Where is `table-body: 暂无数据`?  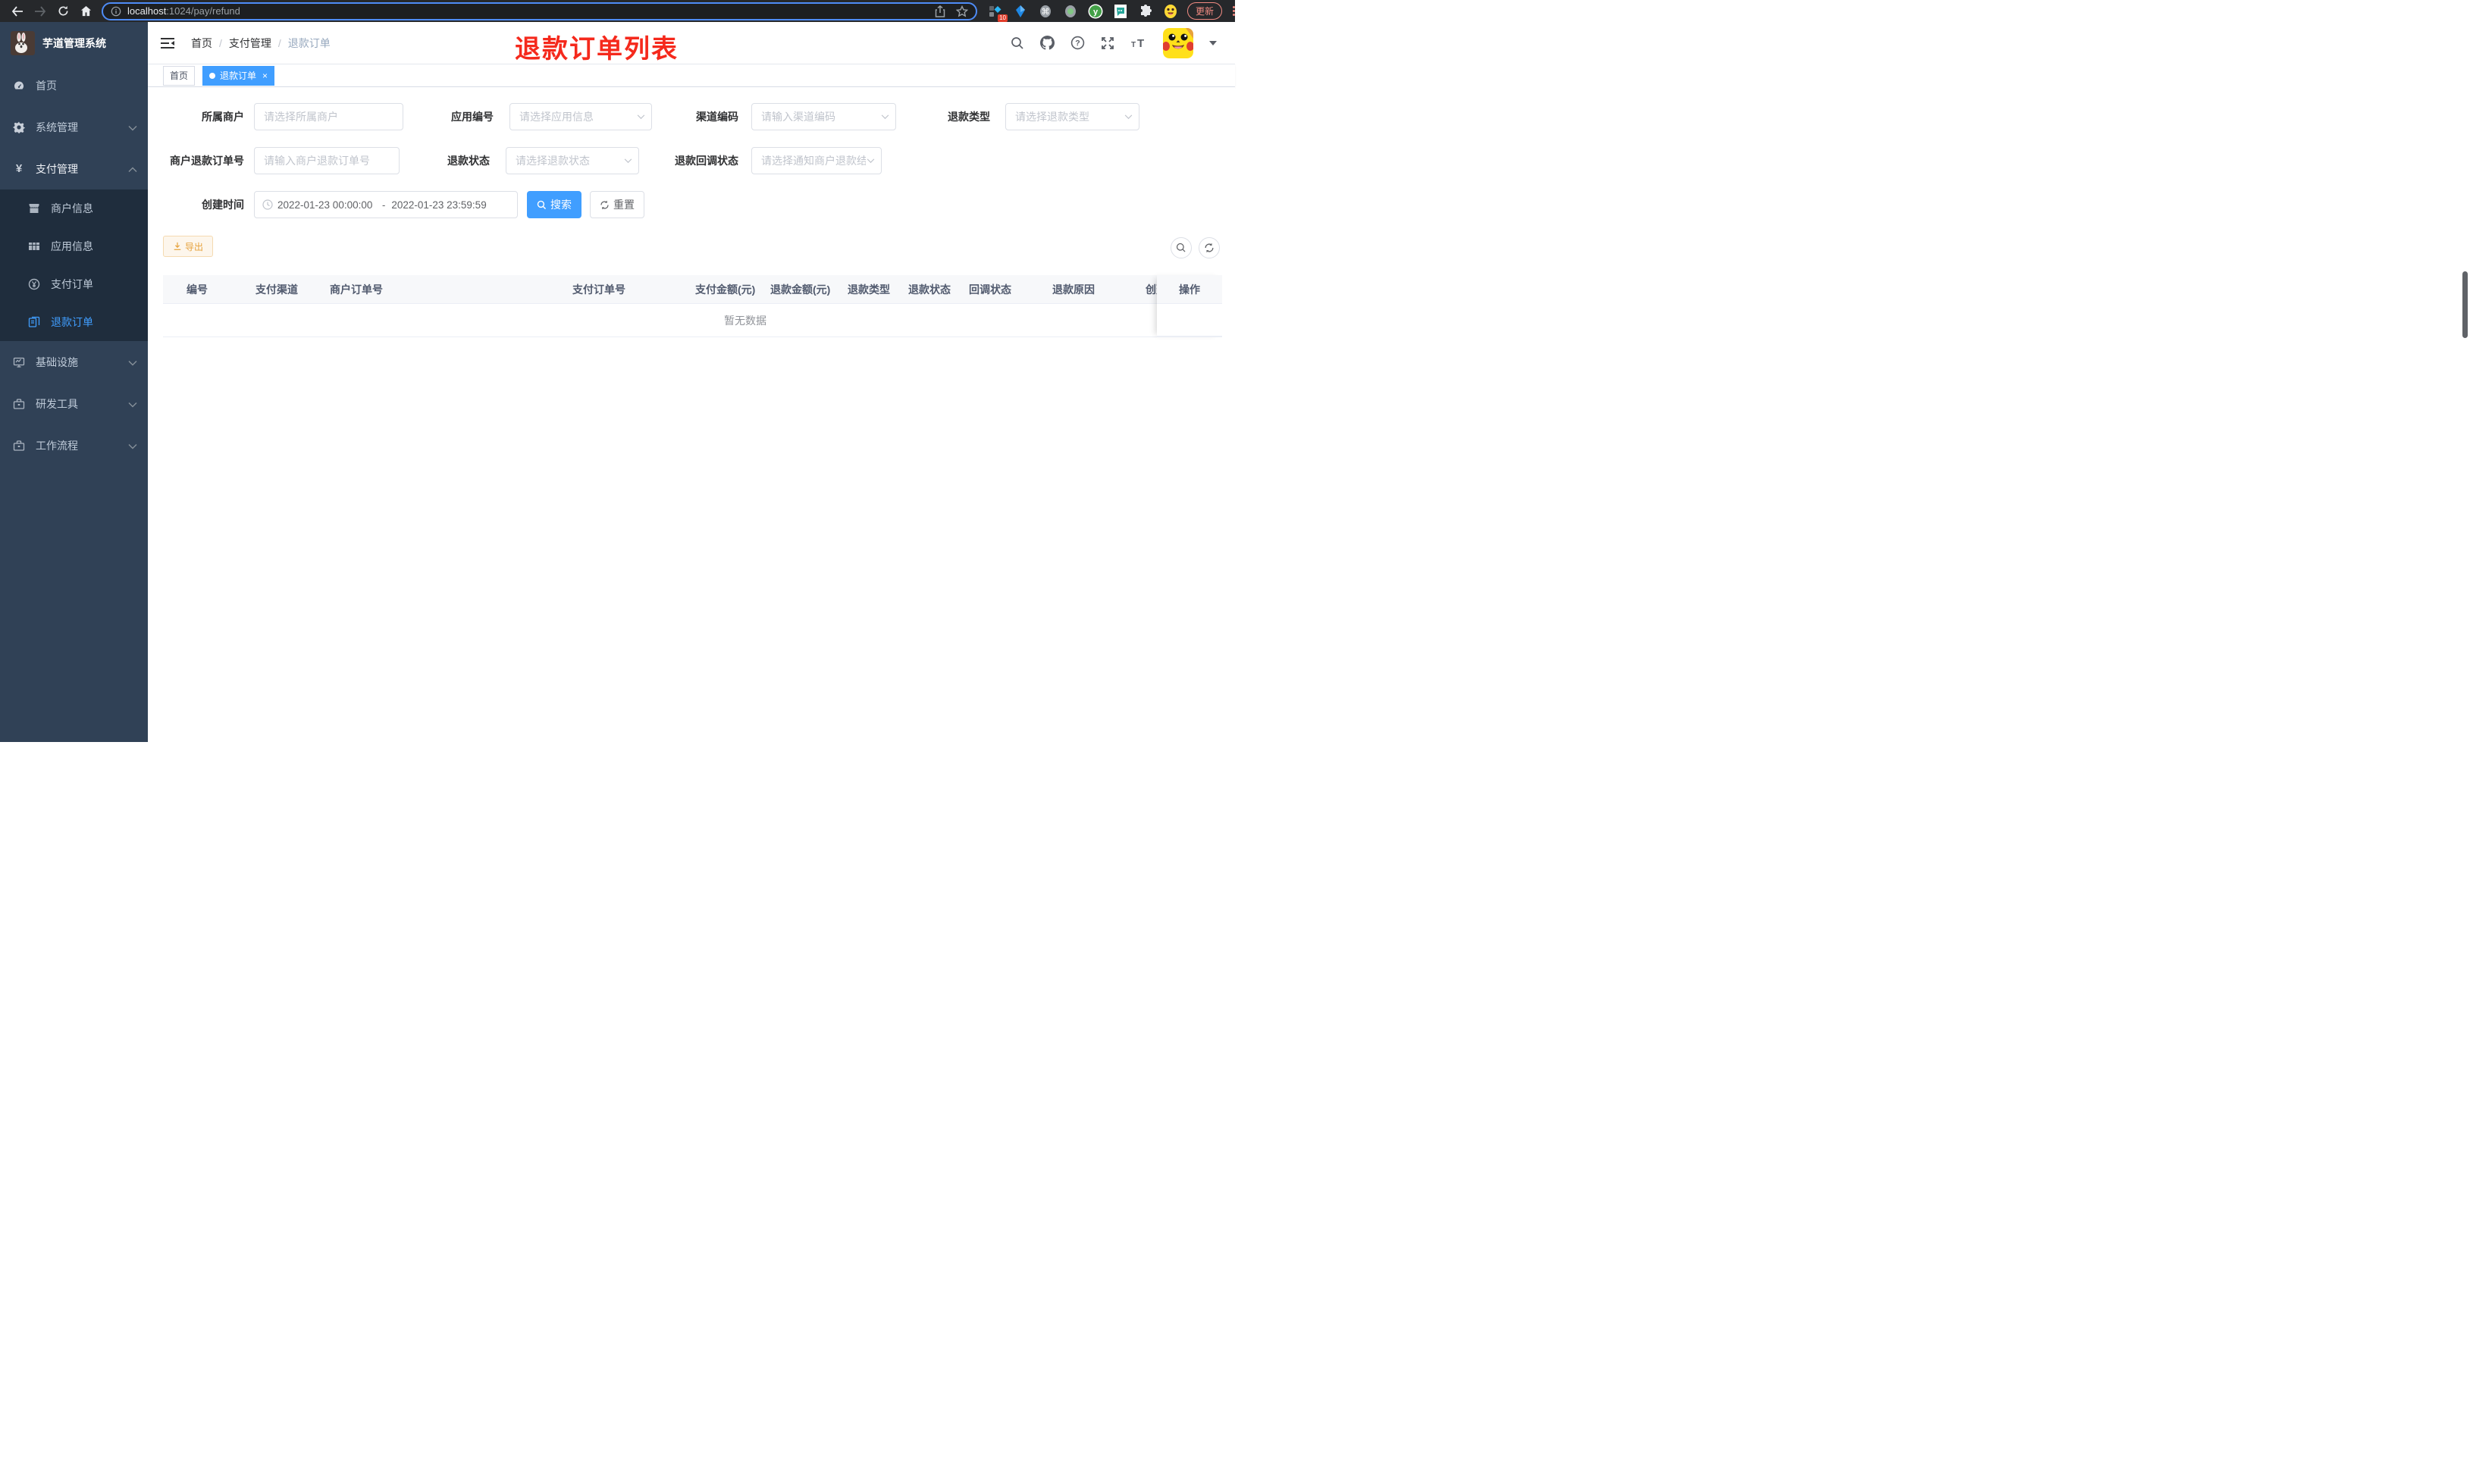 table-body: 暂无数据 is located at coordinates (692, 320).